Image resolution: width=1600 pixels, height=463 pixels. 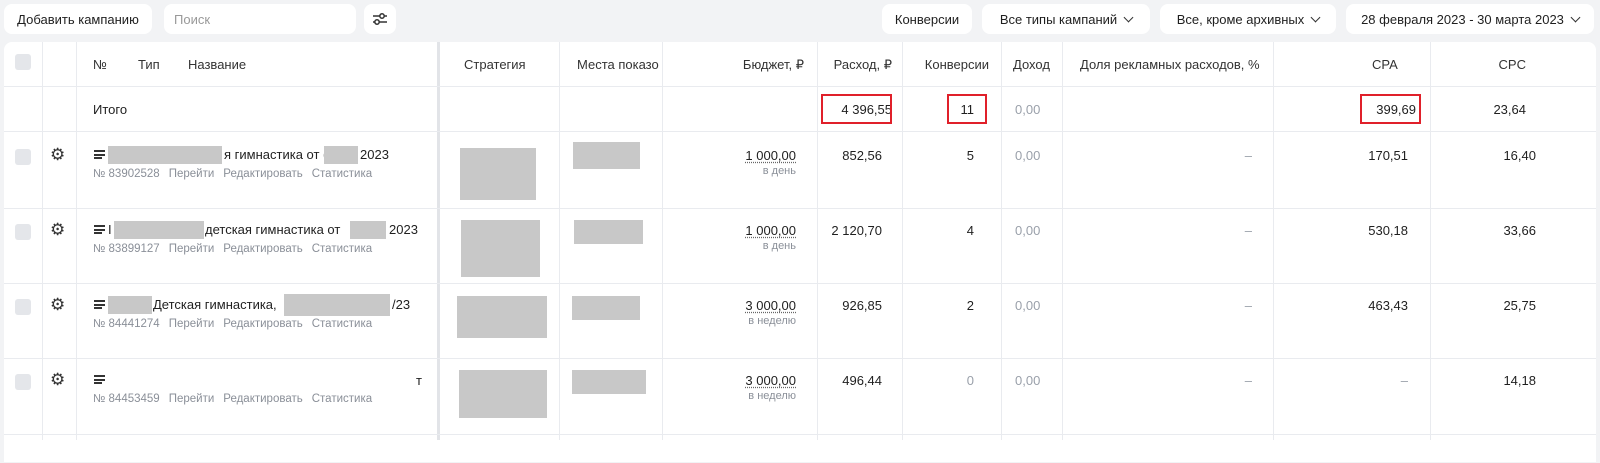 What do you see at coordinates (862, 305) in the screenshot?
I see `campaign-spend: 926,85` at bounding box center [862, 305].